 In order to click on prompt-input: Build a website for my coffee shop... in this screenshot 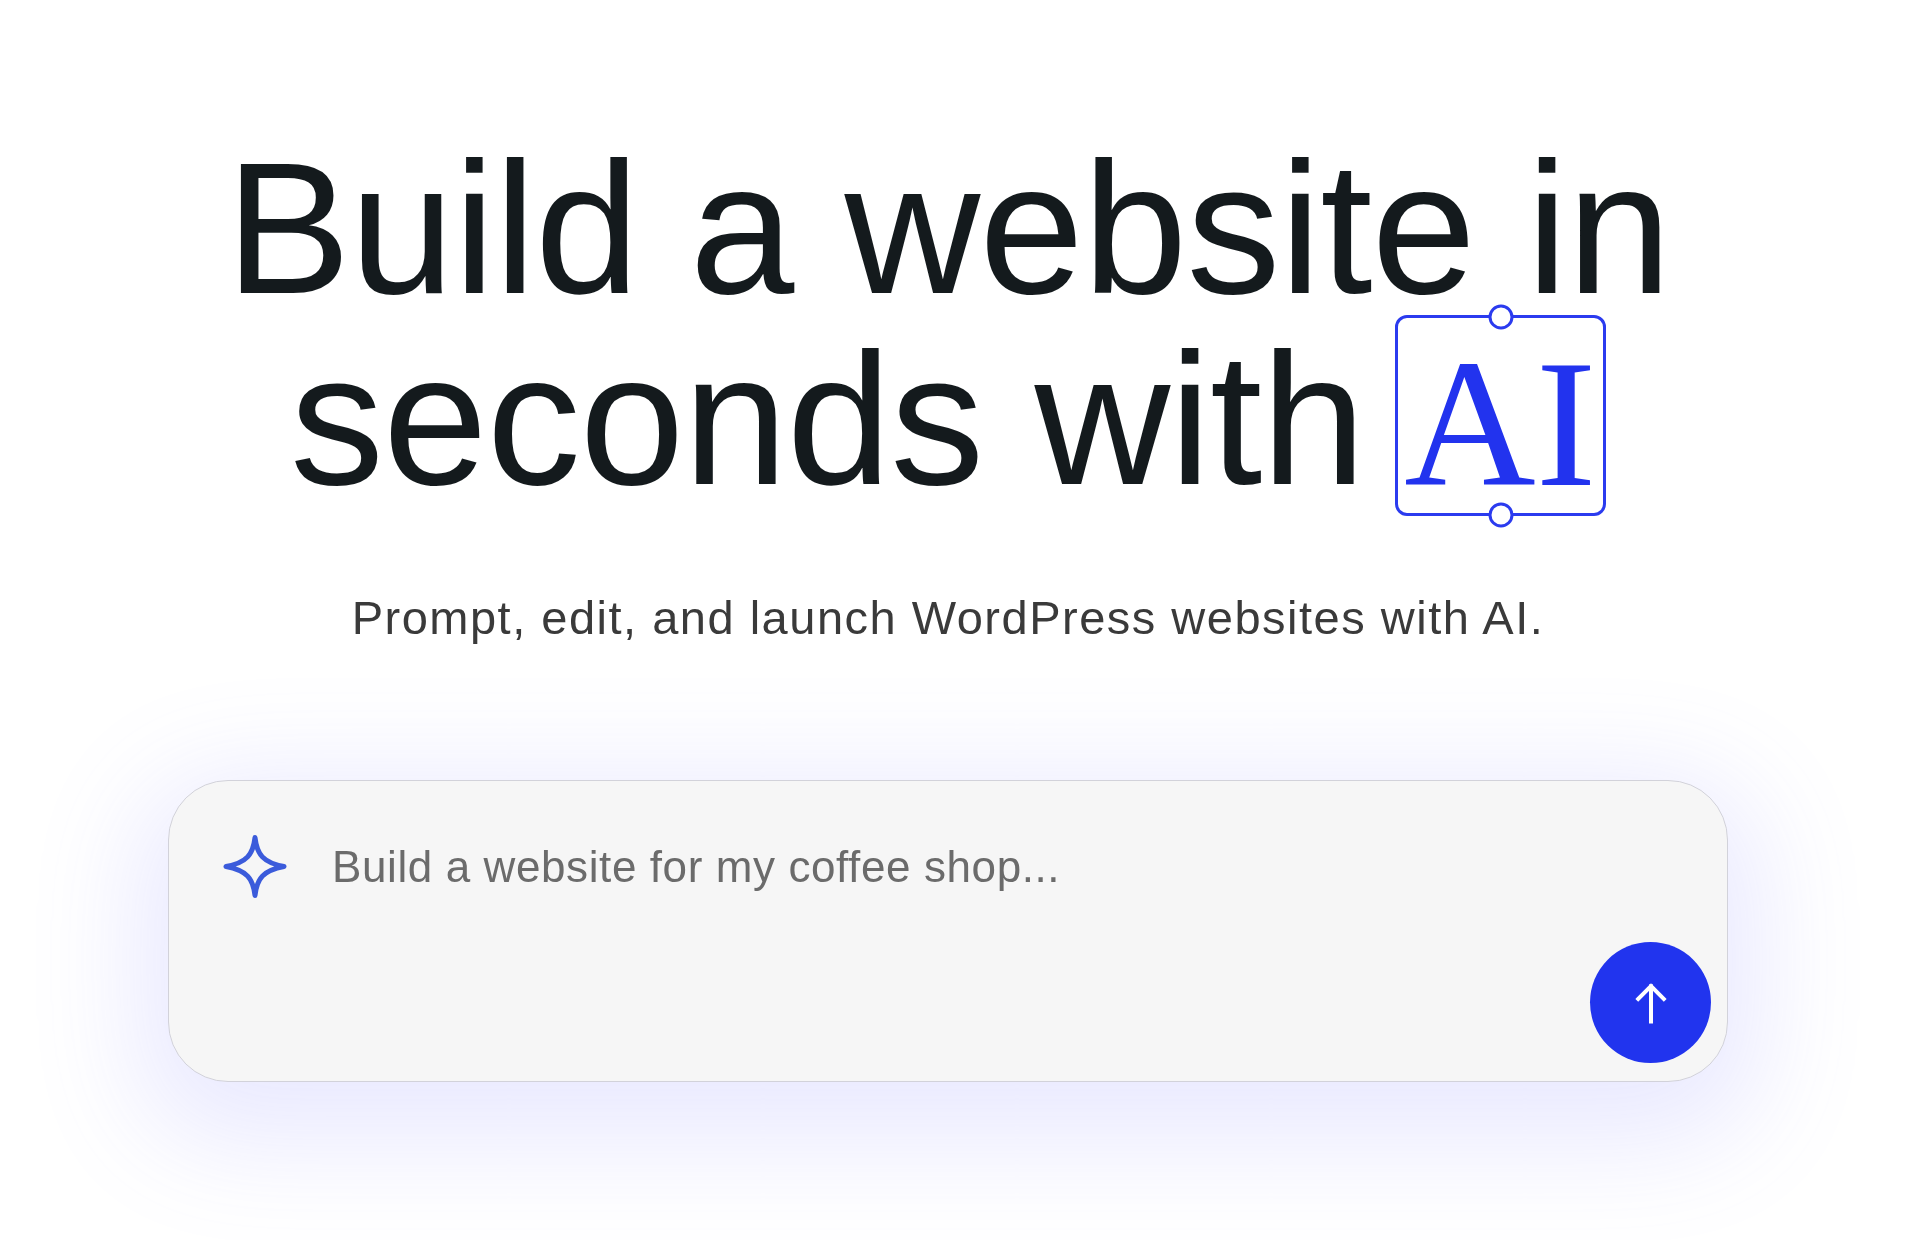, I will do `click(961, 952)`.